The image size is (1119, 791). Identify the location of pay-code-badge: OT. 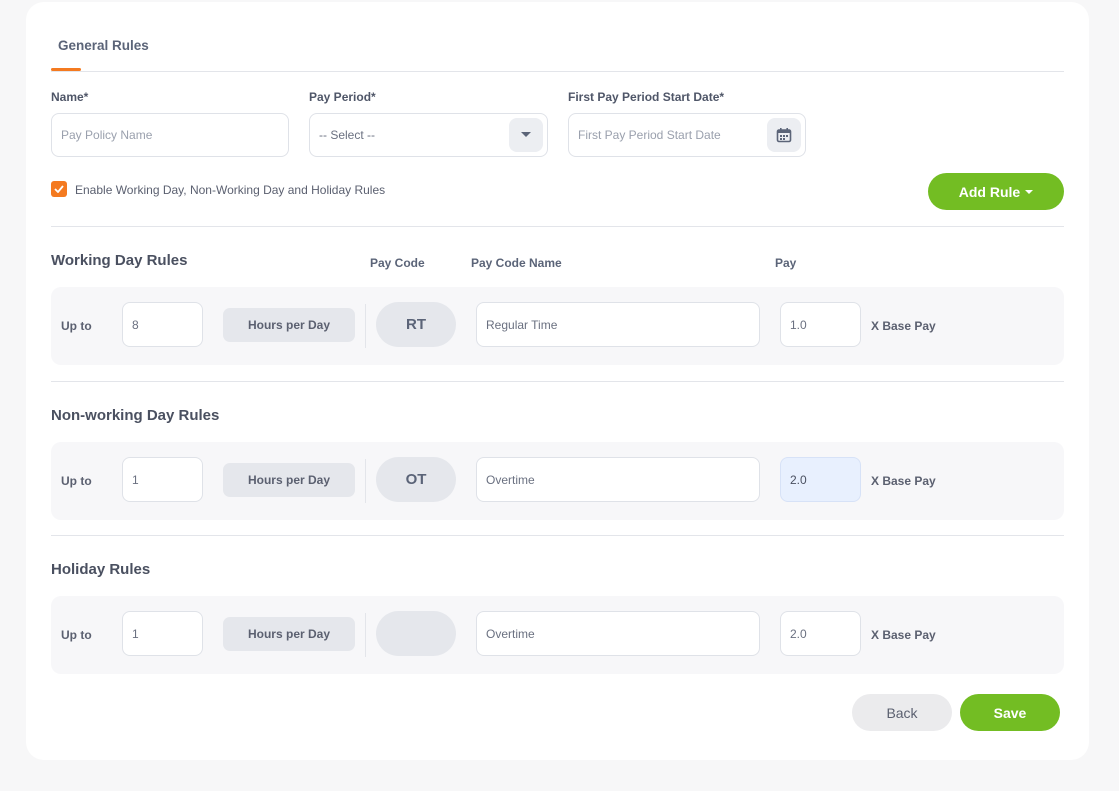
(416, 479).